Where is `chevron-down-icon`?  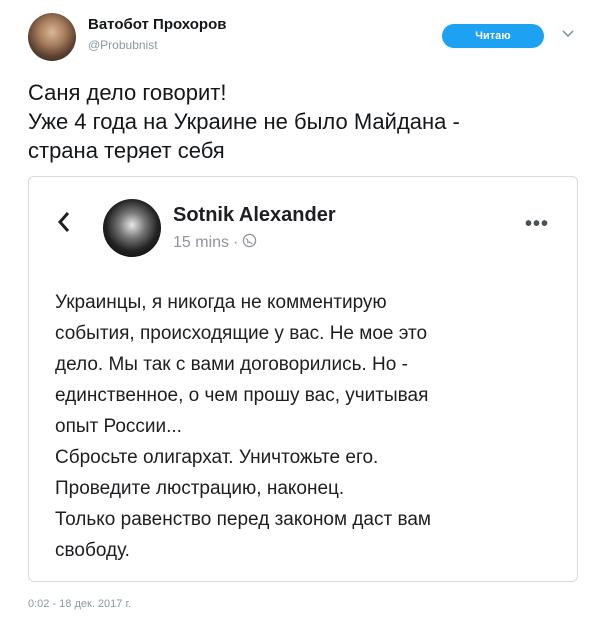
chevron-down-icon is located at coordinates (568, 34).